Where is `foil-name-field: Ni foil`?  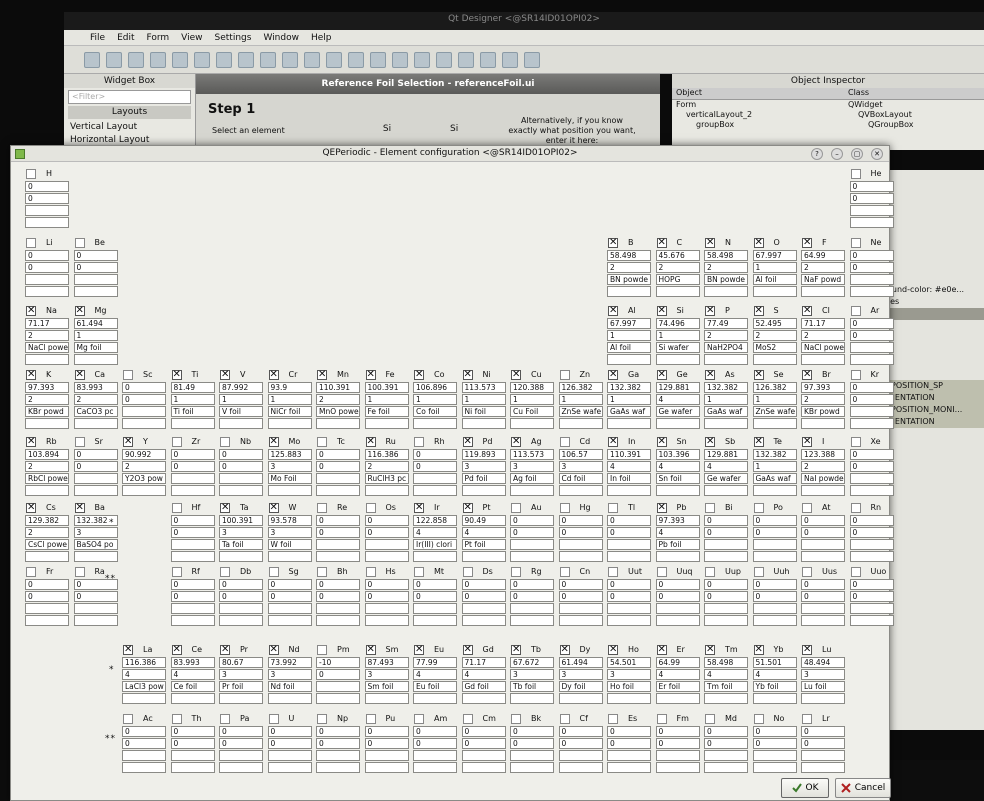
foil-name-field: Ni foil is located at coordinates (483, 411).